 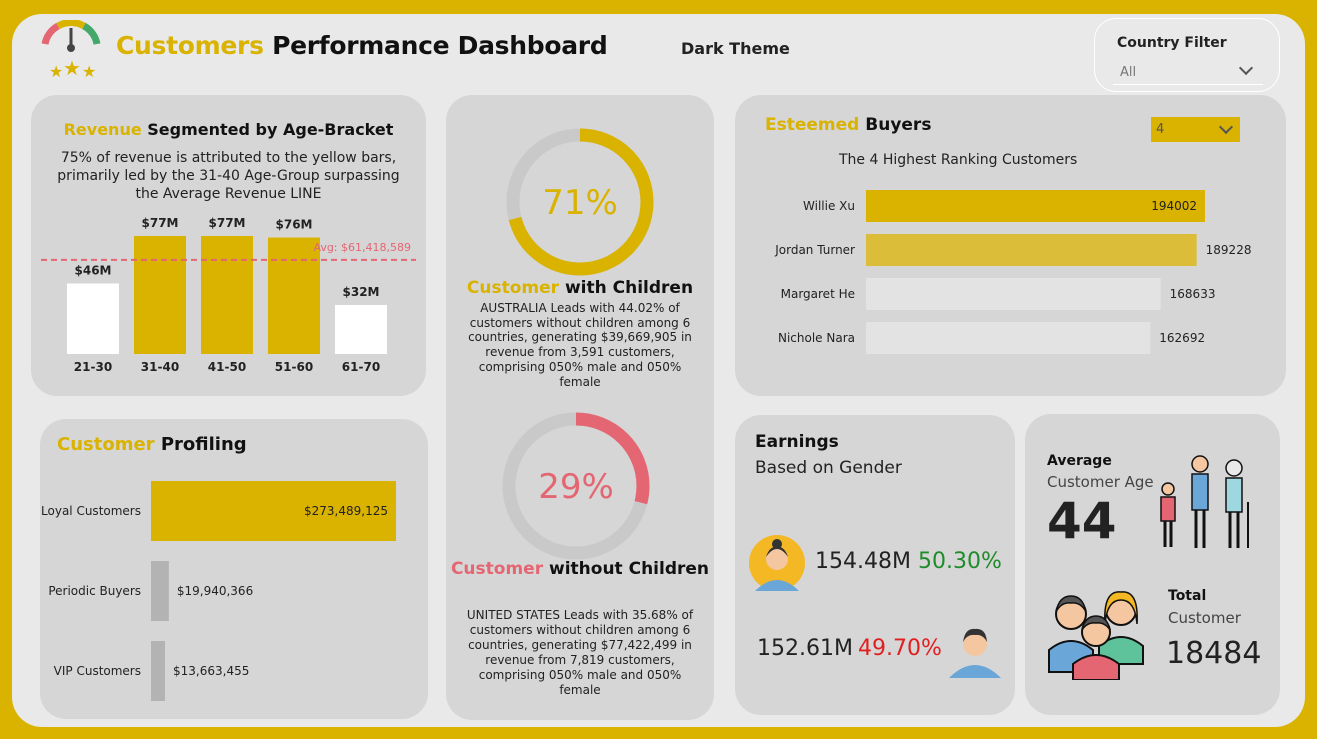 I want to click on avg-age-label: Average, so click(x=1079, y=461).